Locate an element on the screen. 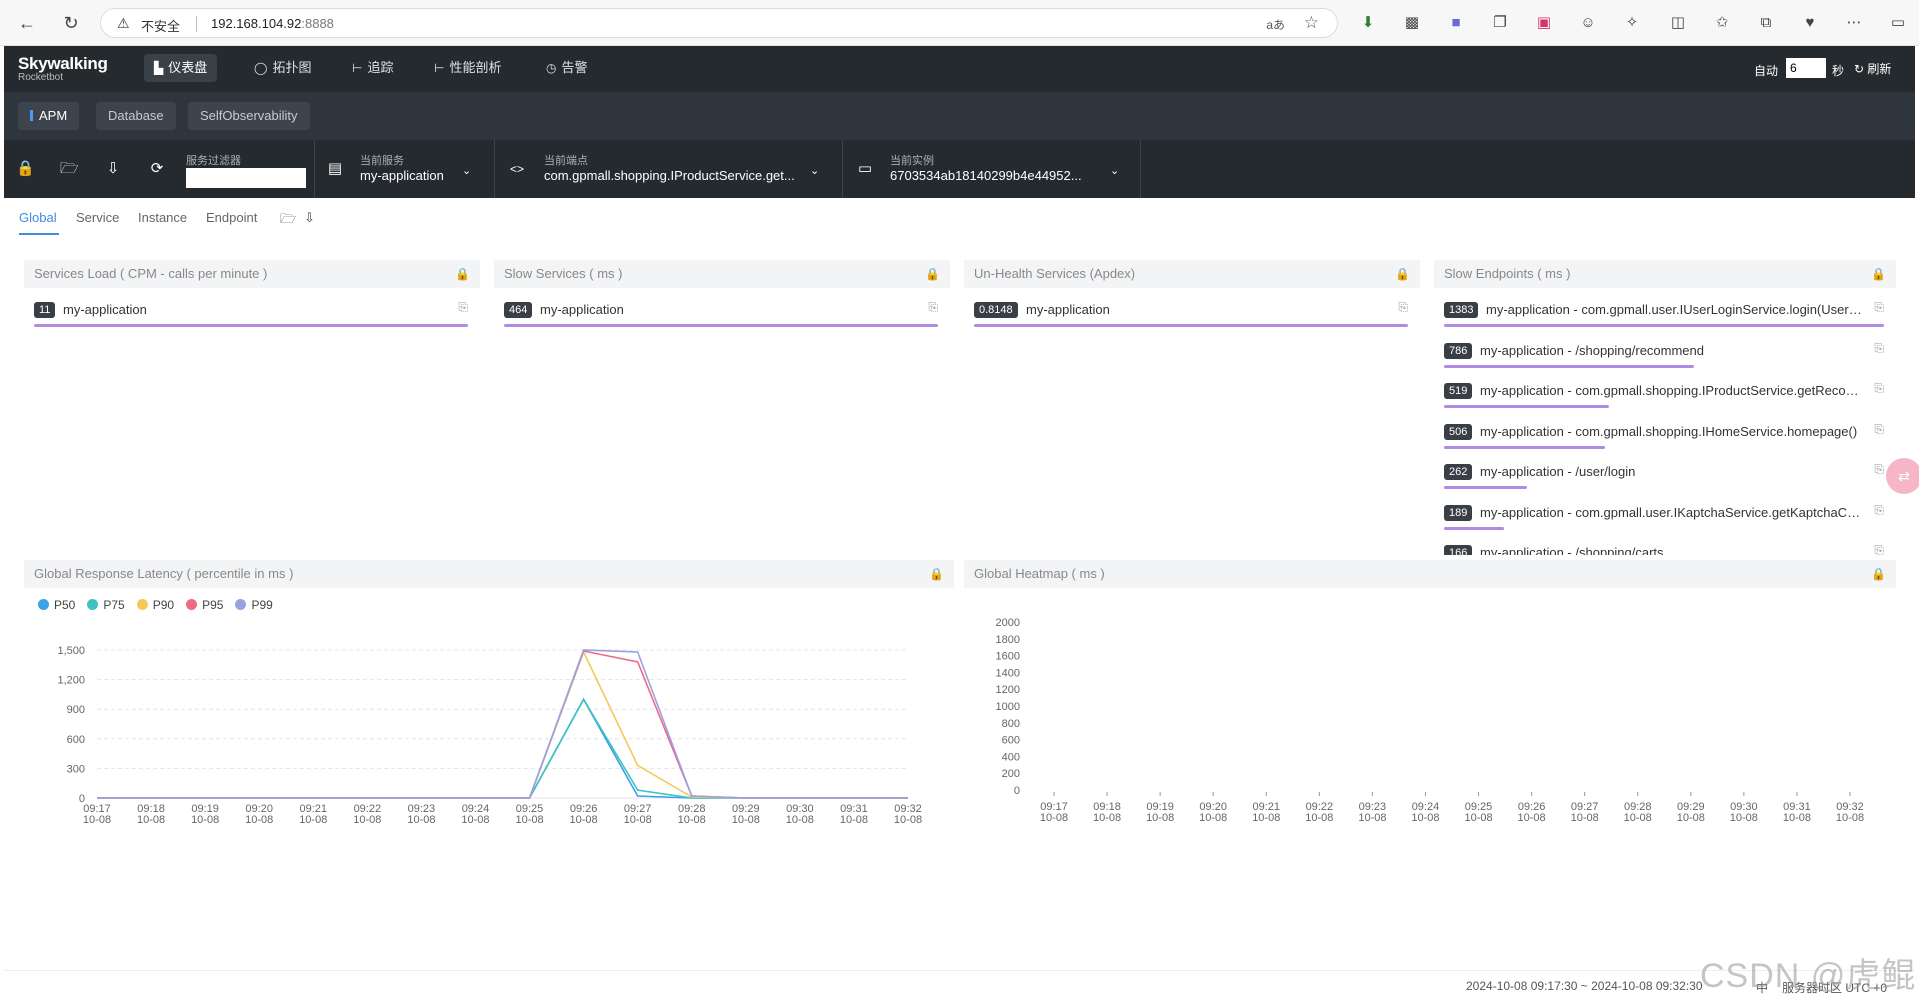 This screenshot has width=1919, height=1001. translate-float-icon: ⇄ is located at coordinates (1902, 476).